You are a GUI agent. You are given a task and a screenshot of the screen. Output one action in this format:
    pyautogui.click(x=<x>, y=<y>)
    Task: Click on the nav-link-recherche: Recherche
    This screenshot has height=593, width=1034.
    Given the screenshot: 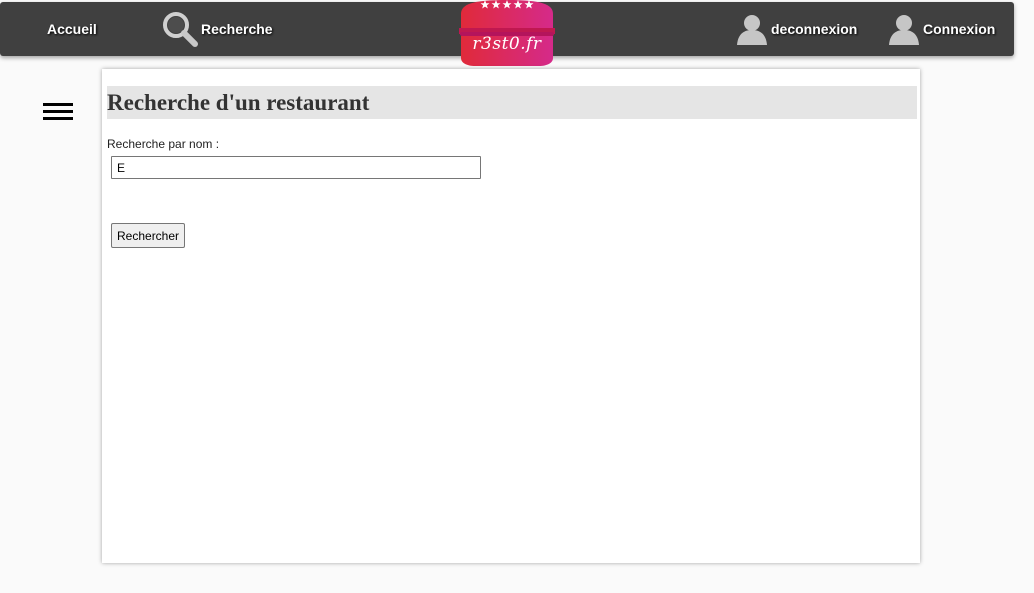 What is the action you would take?
    pyautogui.click(x=217, y=29)
    